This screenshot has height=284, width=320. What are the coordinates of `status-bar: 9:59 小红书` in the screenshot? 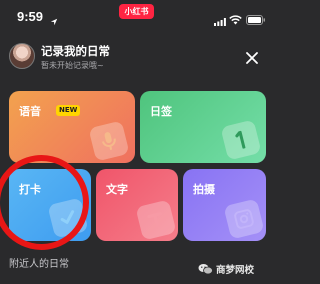 It's located at (136, 15).